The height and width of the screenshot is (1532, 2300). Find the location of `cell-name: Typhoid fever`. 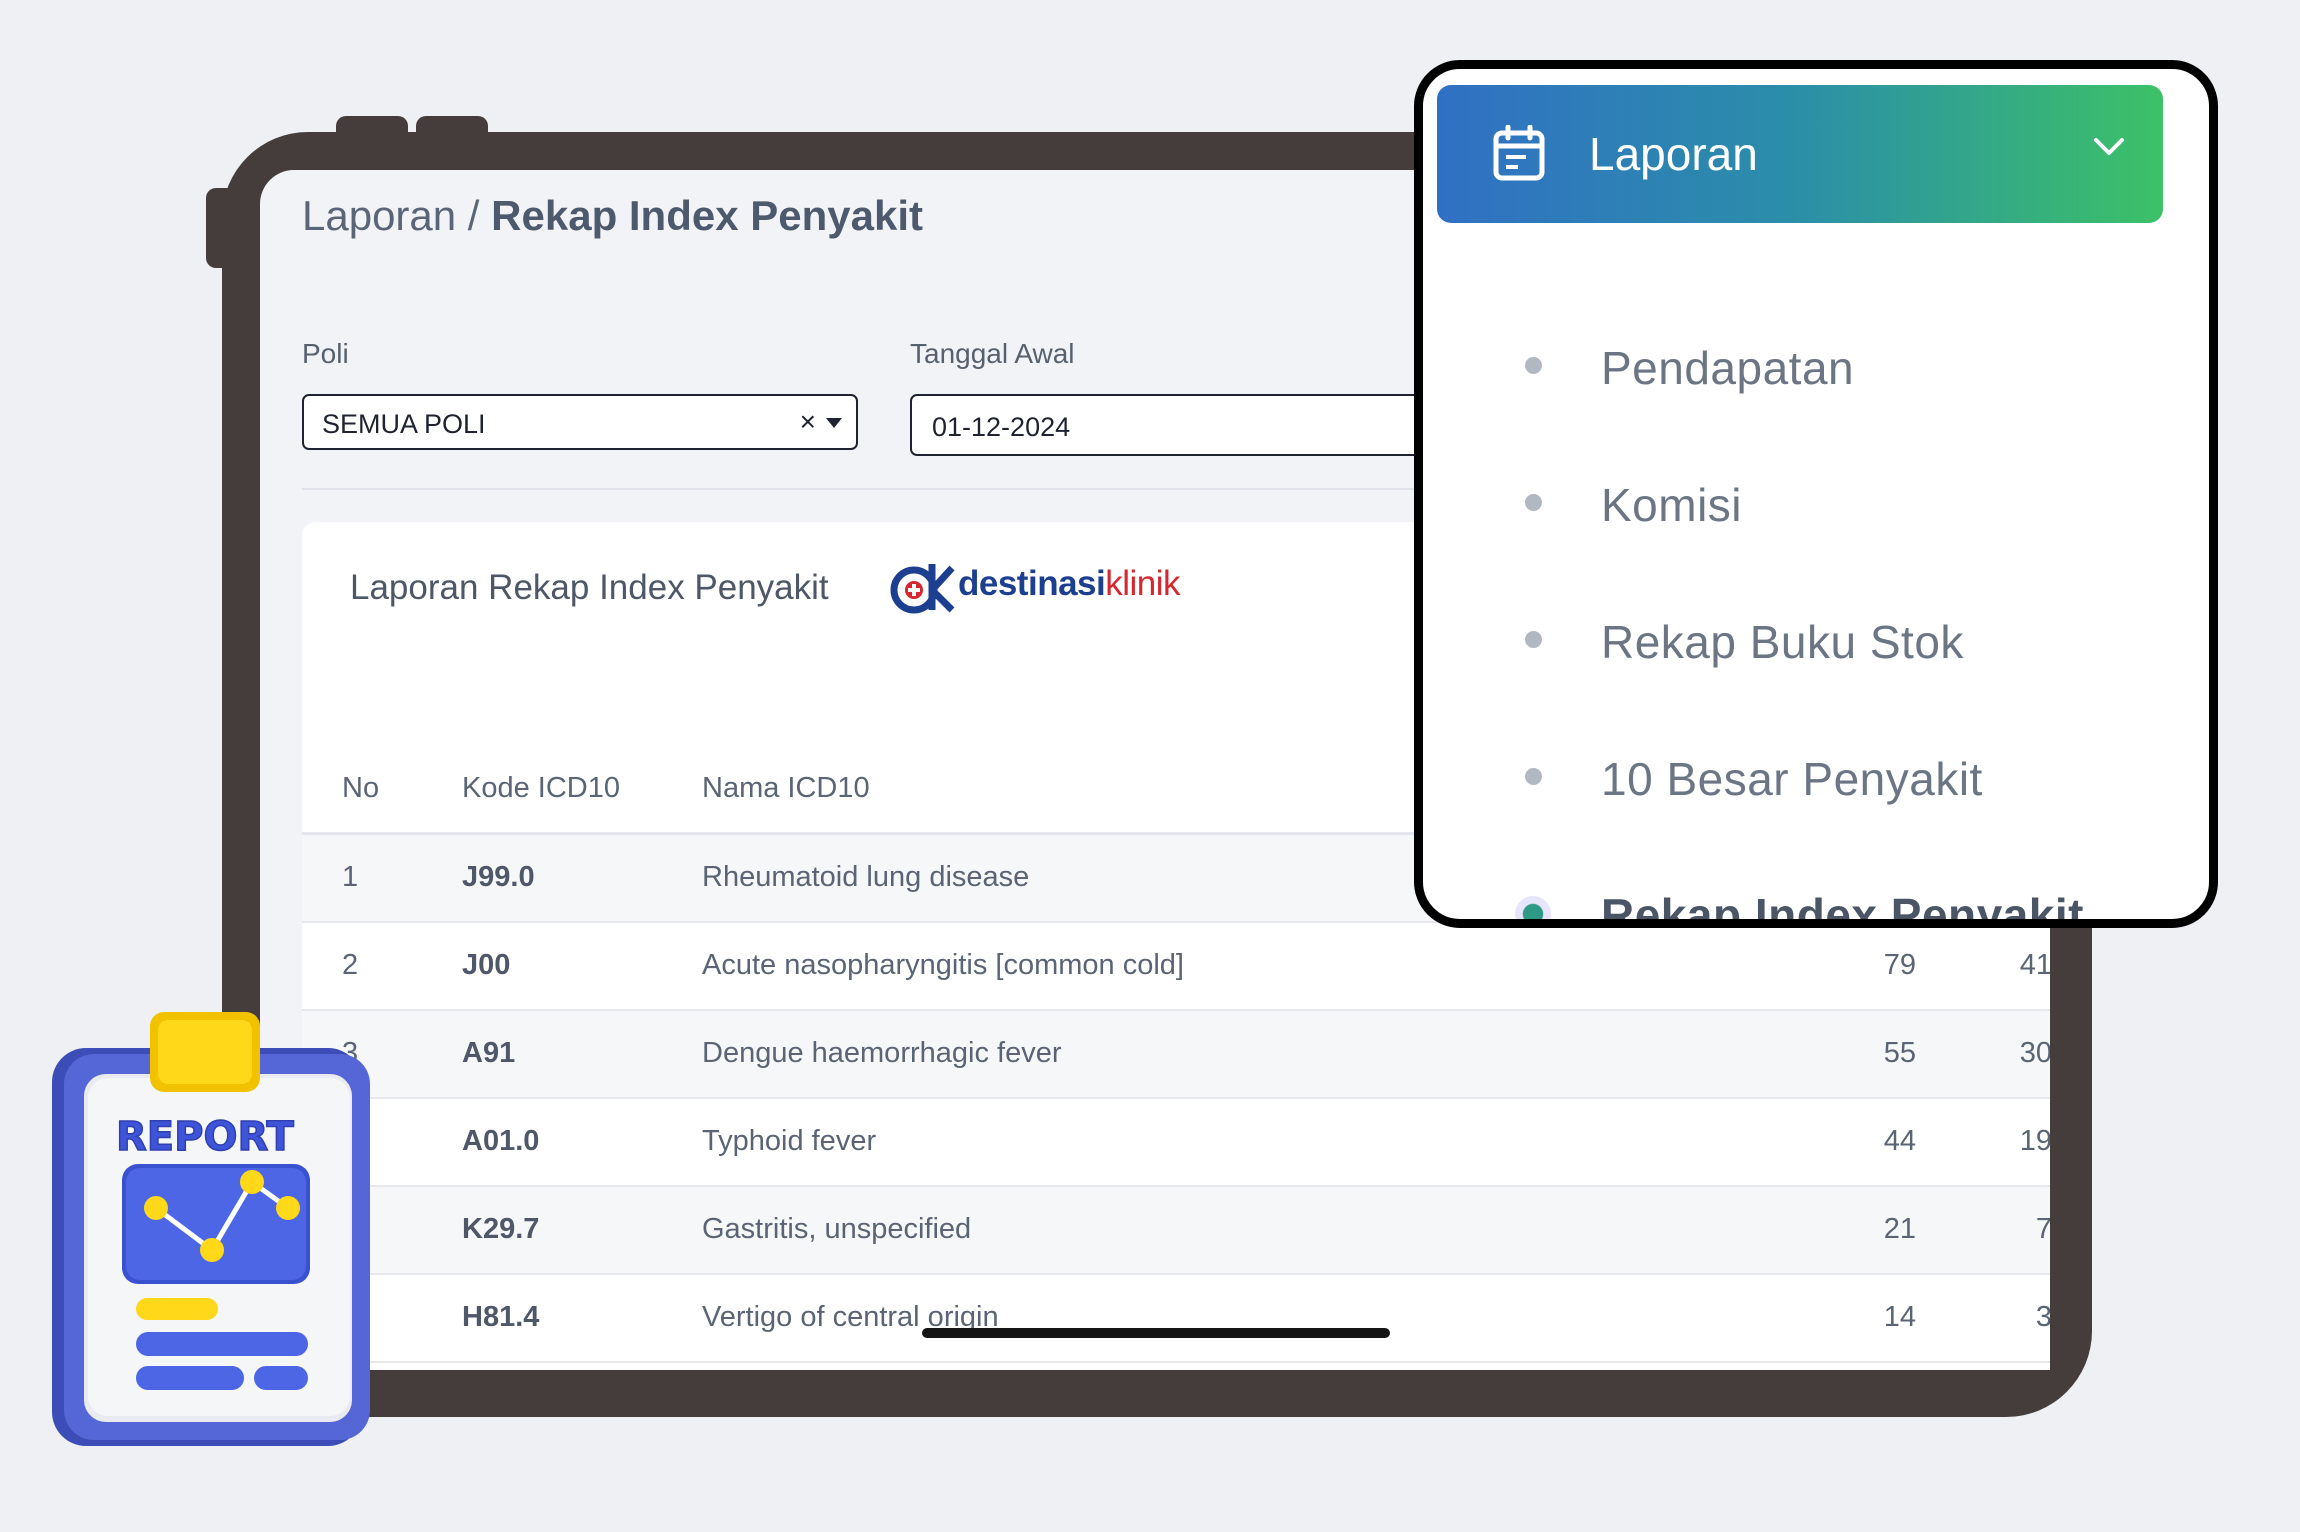

cell-name: Typhoid fever is located at coordinates (789, 1141).